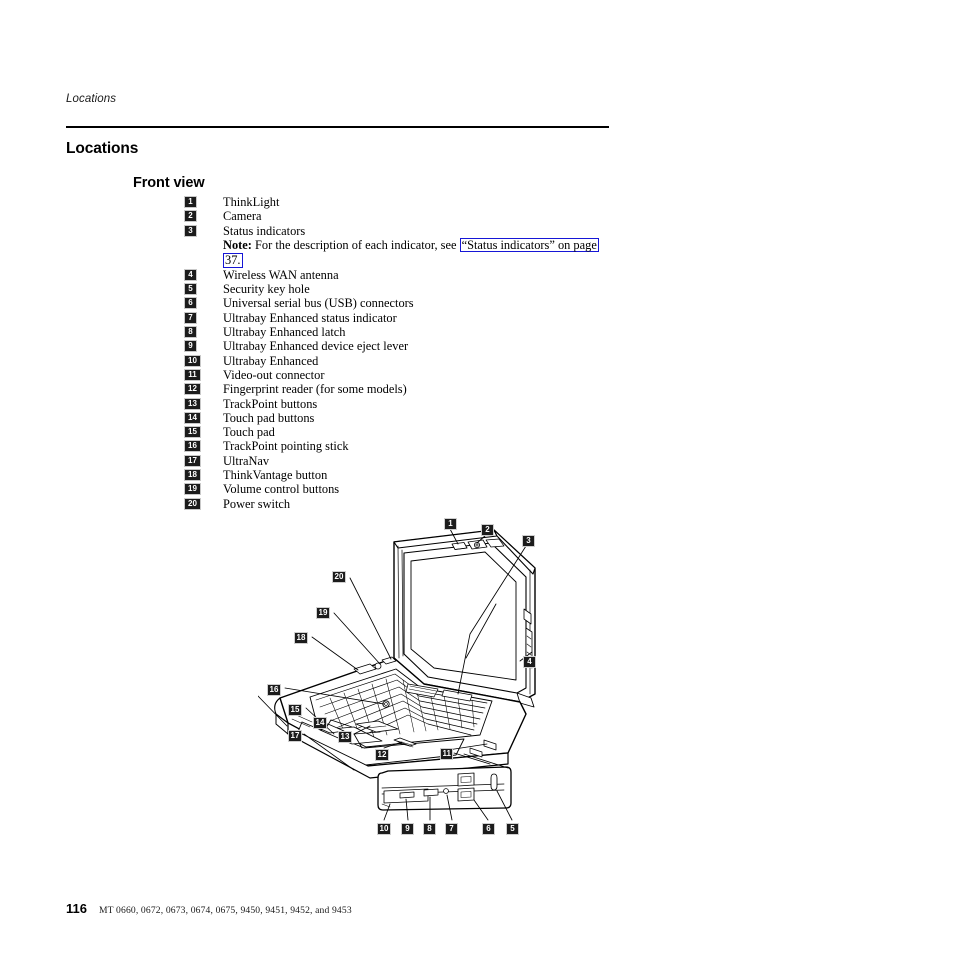 Image resolution: width=954 pixels, height=954 pixels. Describe the element at coordinates (286, 446) in the screenshot. I see `part-label: TrackPoint pointing stick` at that location.